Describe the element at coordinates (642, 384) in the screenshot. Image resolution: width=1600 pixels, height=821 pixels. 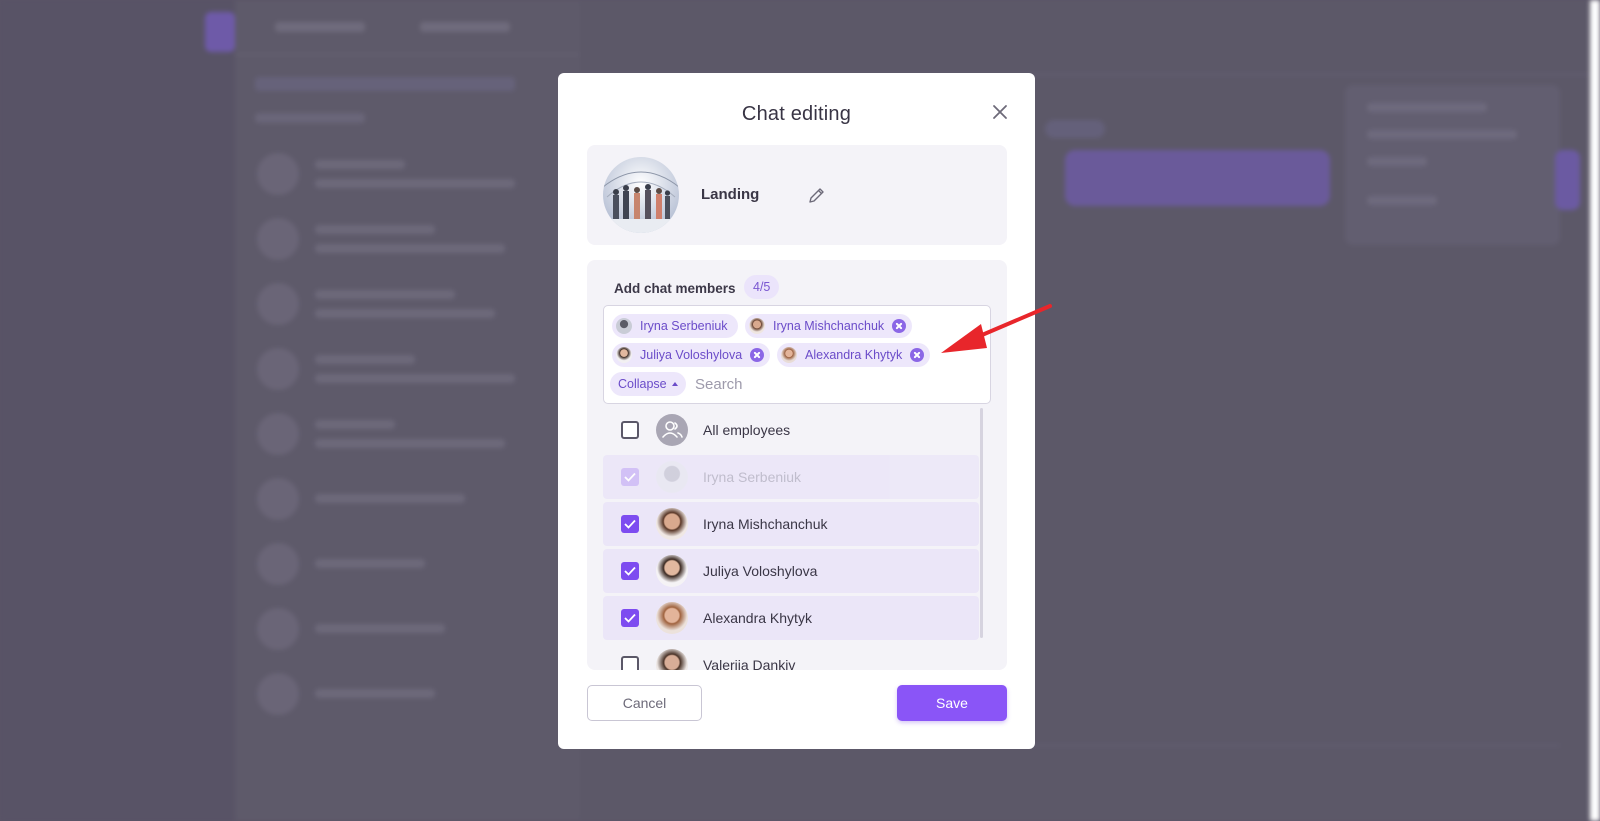
I see `collapse-label: Collapse` at that location.